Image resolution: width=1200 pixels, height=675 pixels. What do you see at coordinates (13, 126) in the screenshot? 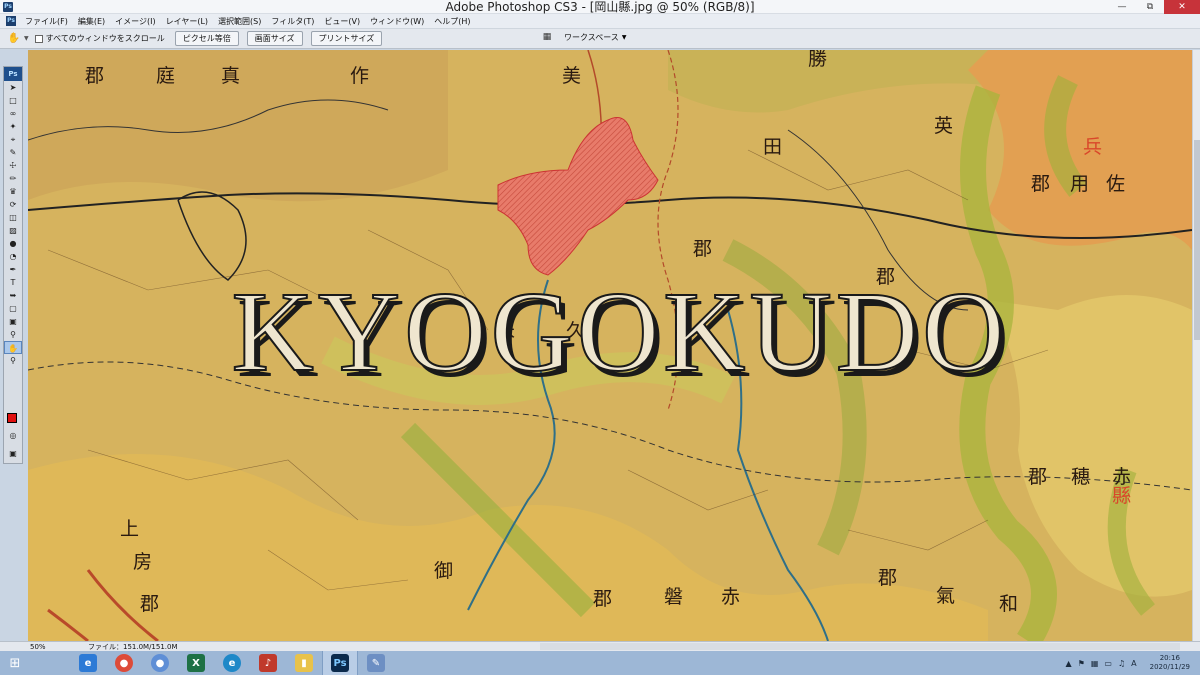
I see `magic-wand-tool-icon: ✦` at bounding box center [13, 126].